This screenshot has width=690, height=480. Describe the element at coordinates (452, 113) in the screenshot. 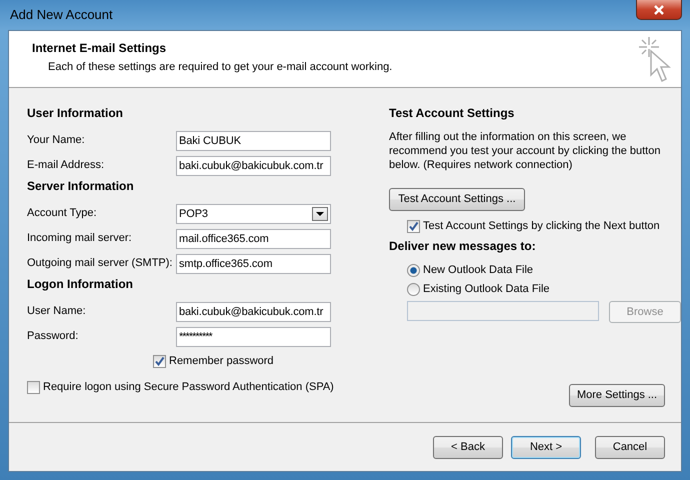

I see `section-heading: Test Account Settings` at that location.